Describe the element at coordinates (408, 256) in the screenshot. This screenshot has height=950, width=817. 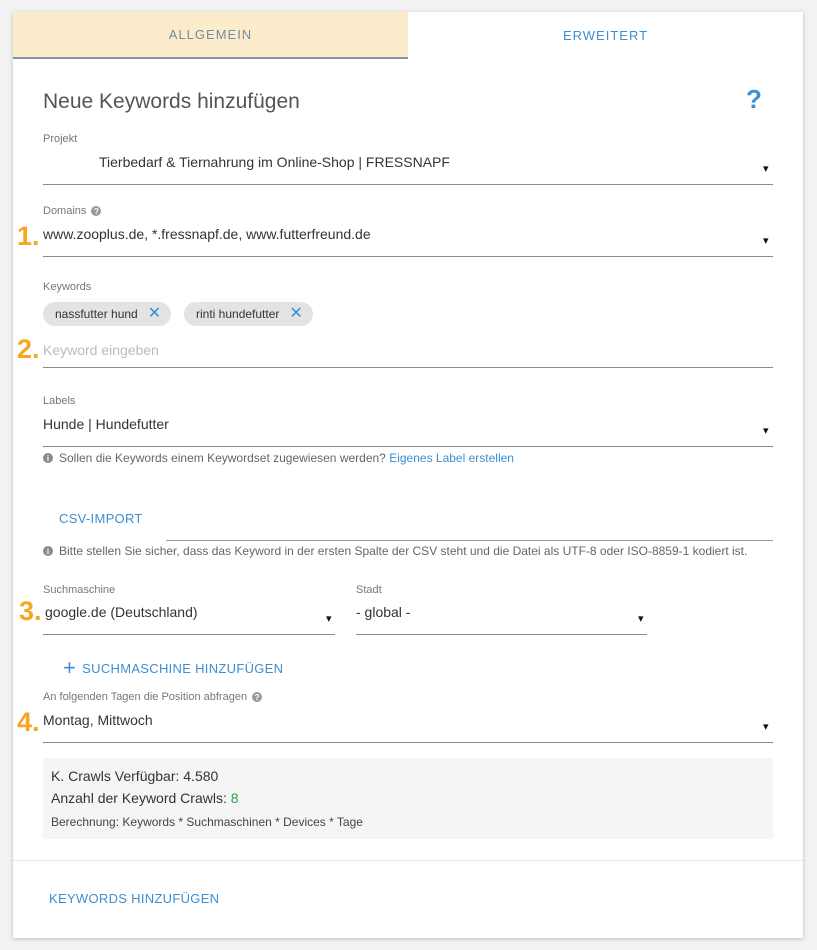
I see `domains-underline` at that location.